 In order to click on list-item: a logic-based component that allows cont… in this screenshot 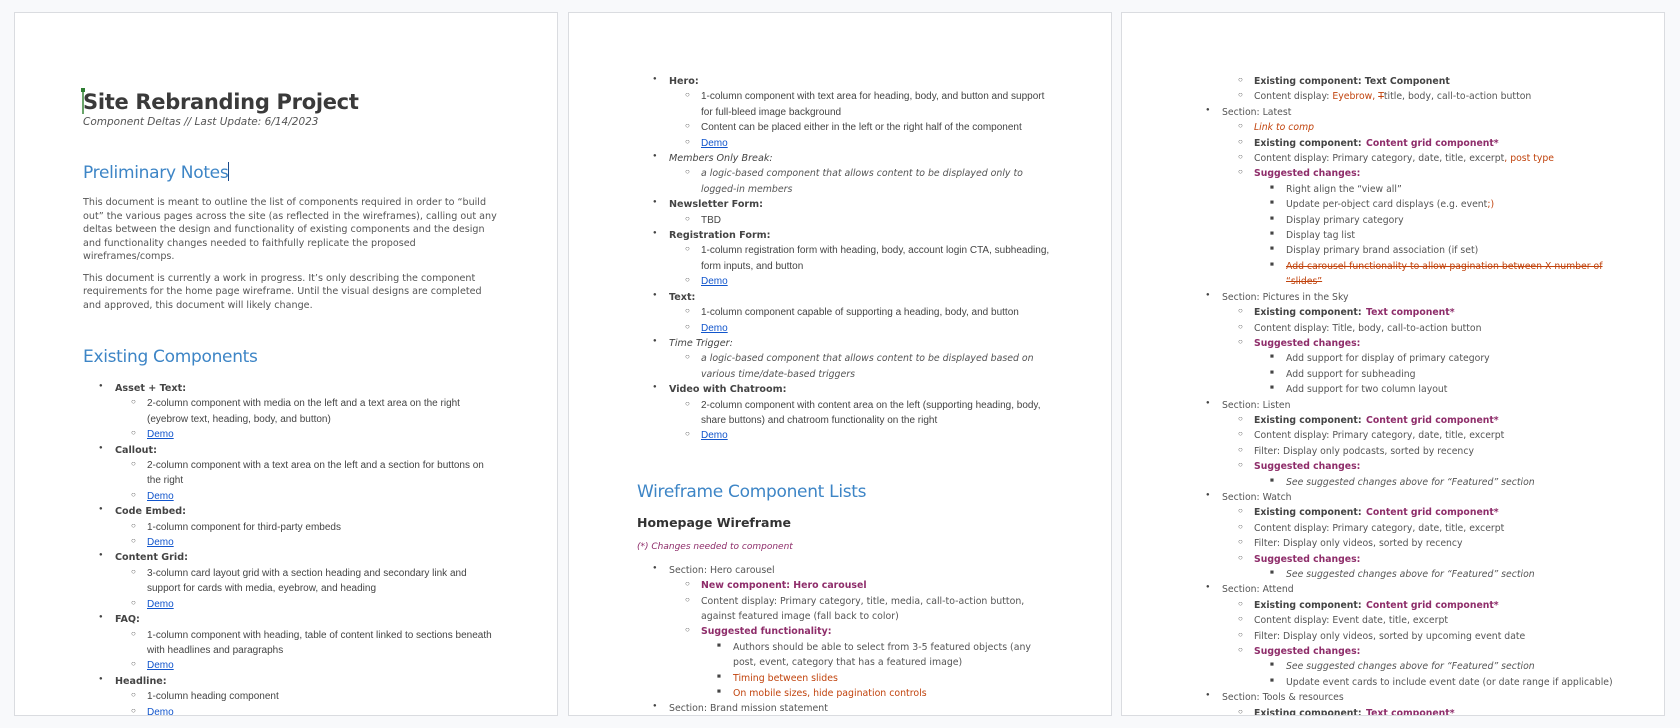, I will do `click(860, 180)`.